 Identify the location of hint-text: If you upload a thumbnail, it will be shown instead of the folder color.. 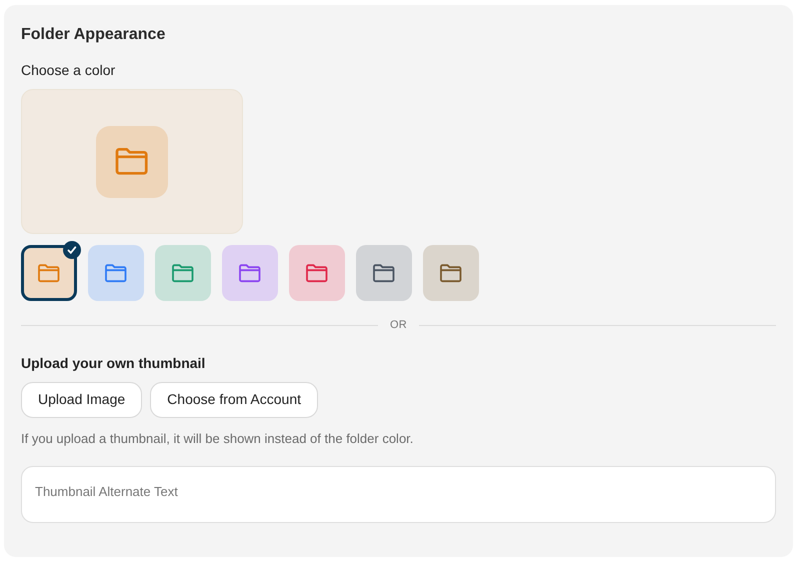
(217, 439).